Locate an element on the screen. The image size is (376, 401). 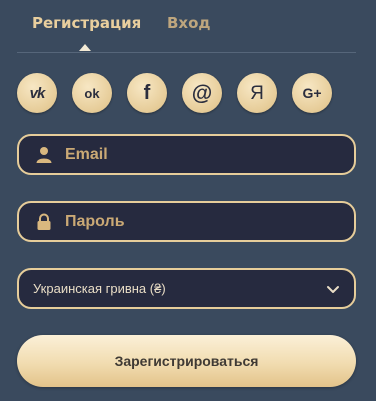
facebook-button: f is located at coordinates (147, 93).